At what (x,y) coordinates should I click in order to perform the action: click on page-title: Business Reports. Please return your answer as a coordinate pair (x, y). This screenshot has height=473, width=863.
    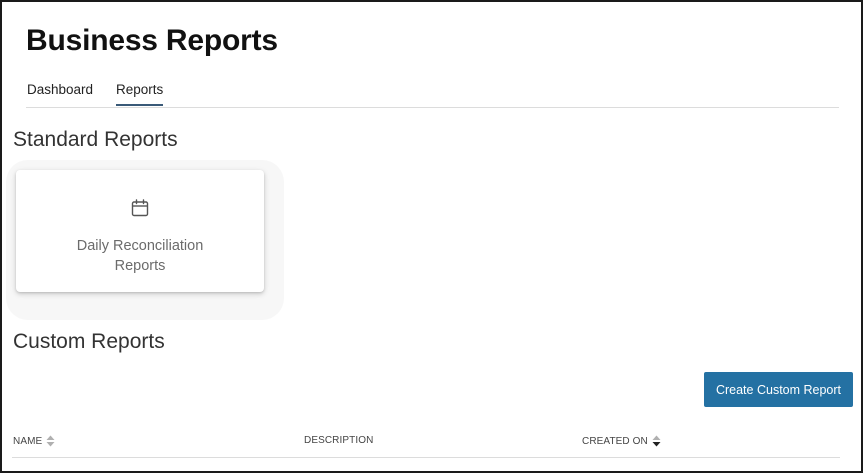
    Looking at the image, I should click on (152, 40).